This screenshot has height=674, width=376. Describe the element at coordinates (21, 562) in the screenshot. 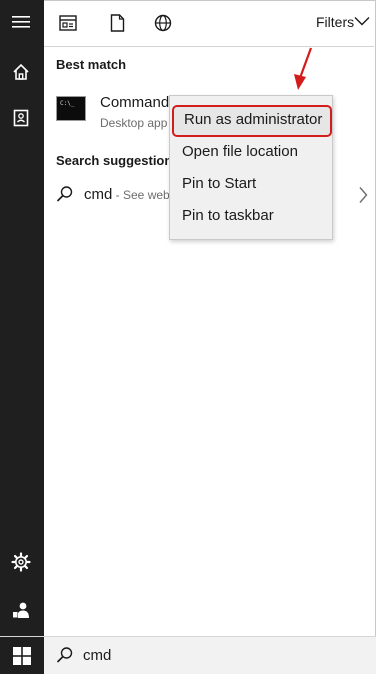

I see `settings-icon` at that location.